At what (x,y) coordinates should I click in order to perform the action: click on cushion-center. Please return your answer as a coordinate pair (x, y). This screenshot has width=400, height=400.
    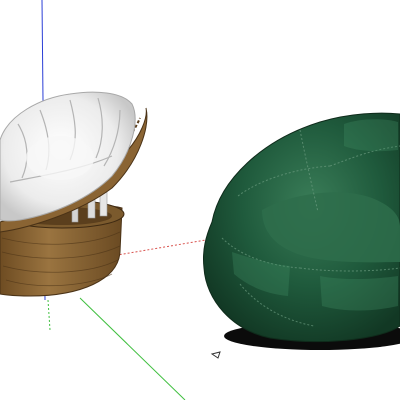
    Looking at the image, I should click on (60, 158).